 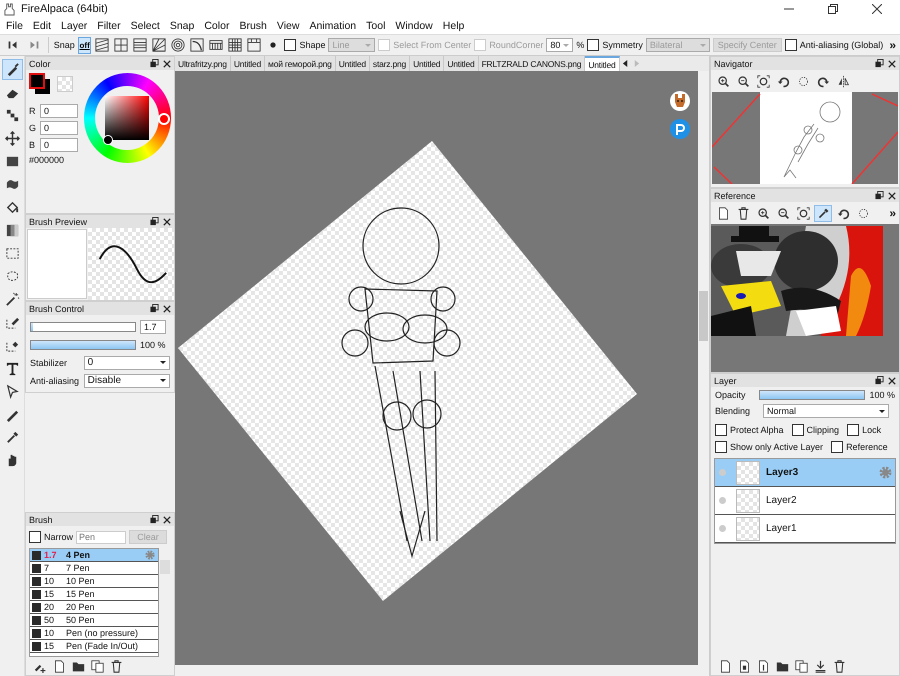 I want to click on color-square, so click(x=127, y=118).